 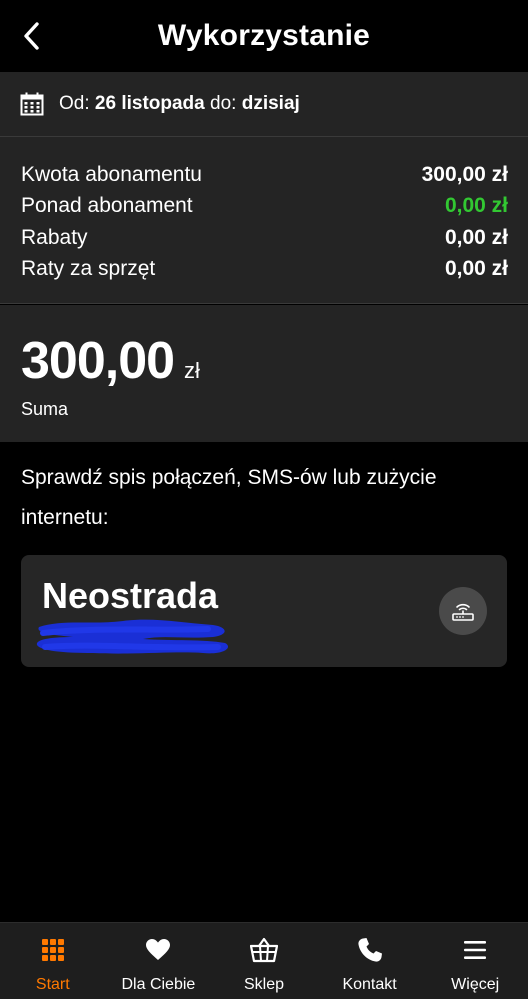 I want to click on back-button, so click(x=31, y=36).